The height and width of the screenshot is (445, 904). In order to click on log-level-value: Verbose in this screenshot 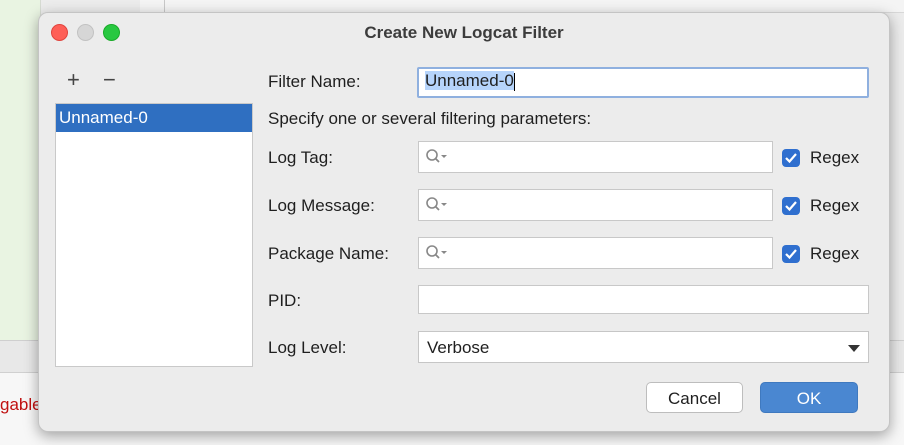, I will do `click(458, 347)`.